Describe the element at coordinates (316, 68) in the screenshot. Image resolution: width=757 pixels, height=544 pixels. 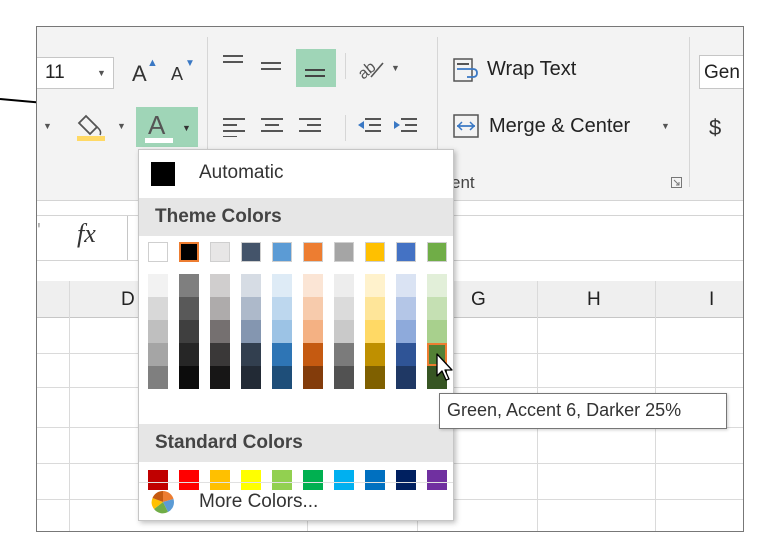
I see `bottom-align-button` at that location.